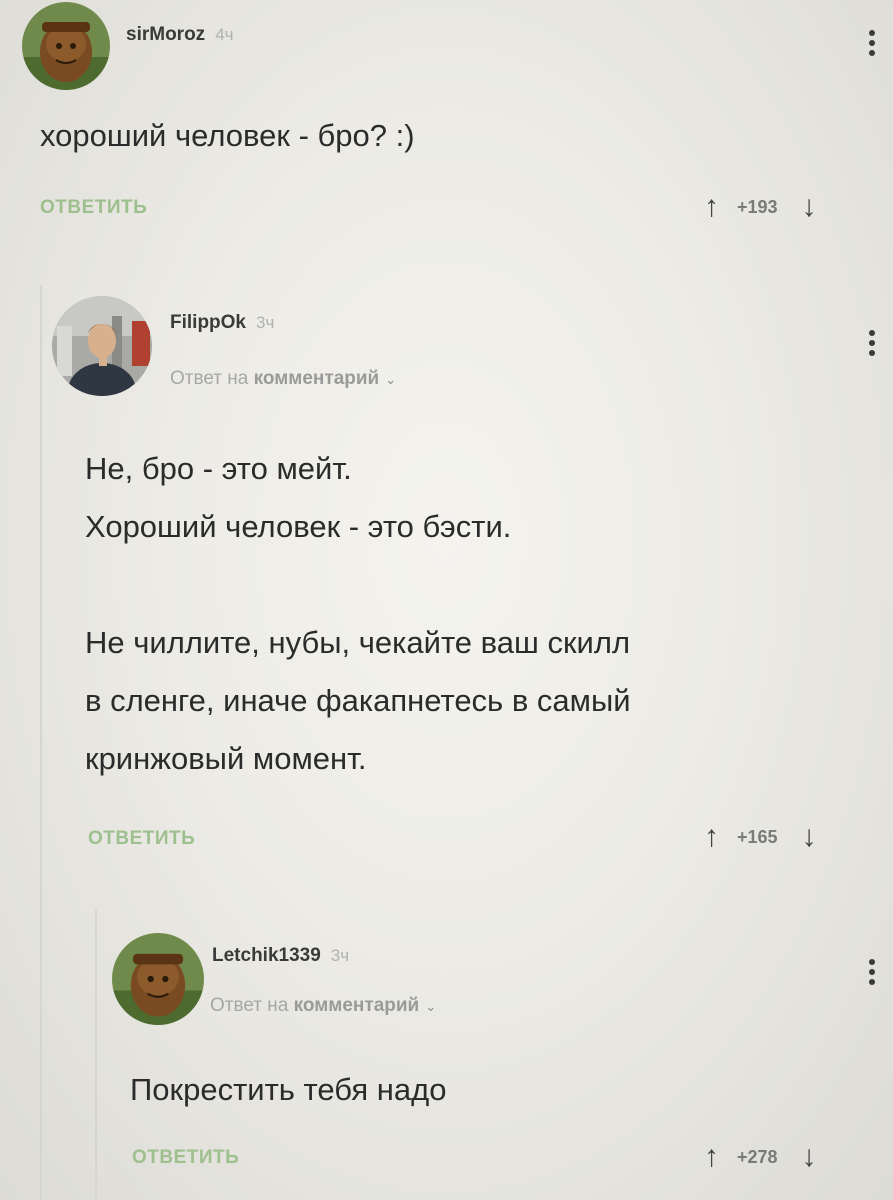  I want to click on vote-controls: ↑ +165 ↓, so click(760, 837).